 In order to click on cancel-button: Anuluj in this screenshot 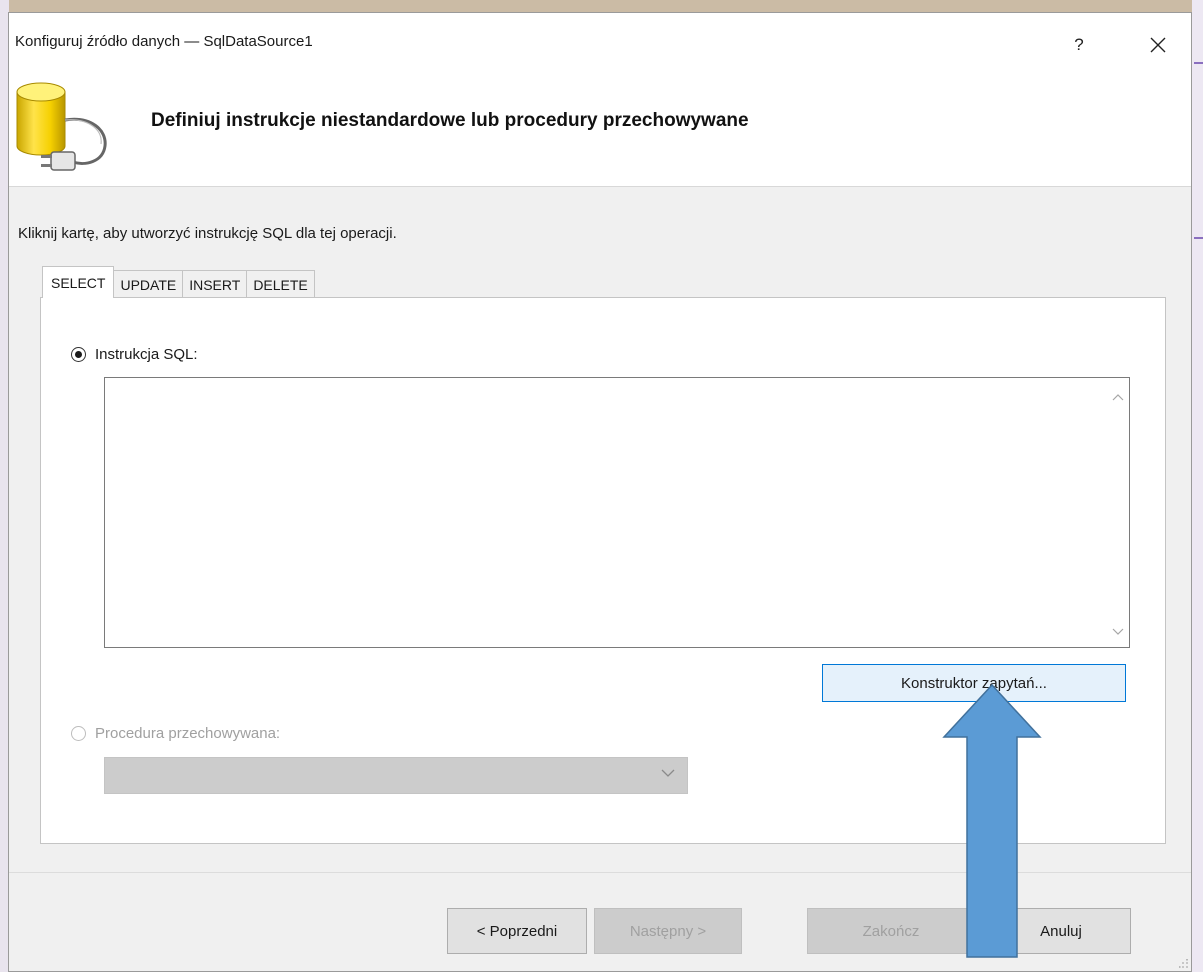, I will do `click(1061, 931)`.